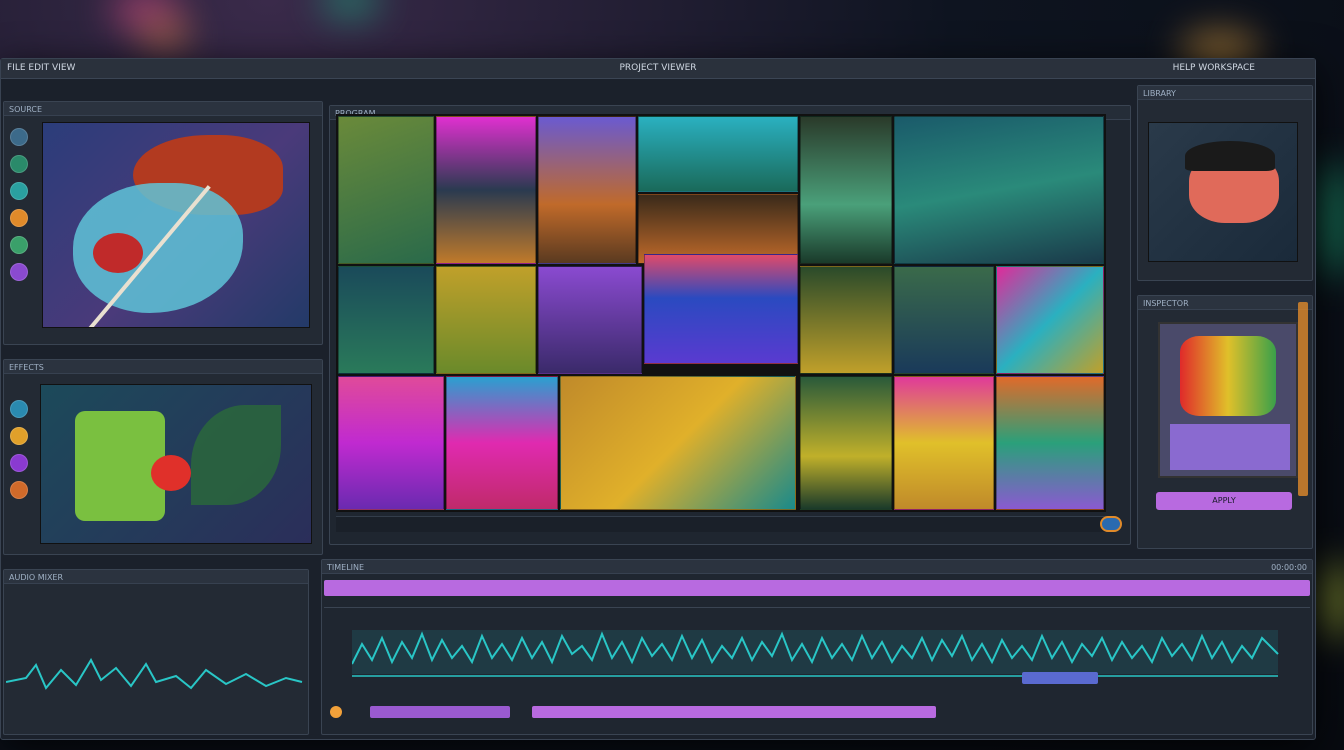  I want to click on inspector-preview, so click(1228, 400).